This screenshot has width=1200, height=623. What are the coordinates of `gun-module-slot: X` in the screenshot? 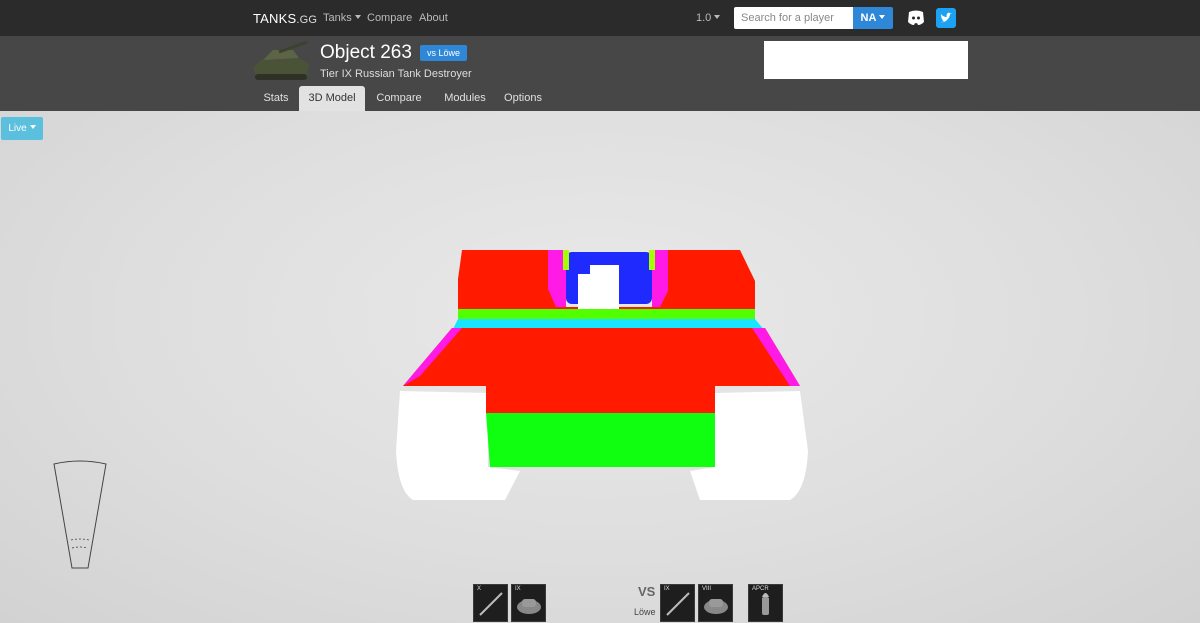 It's located at (490, 603).